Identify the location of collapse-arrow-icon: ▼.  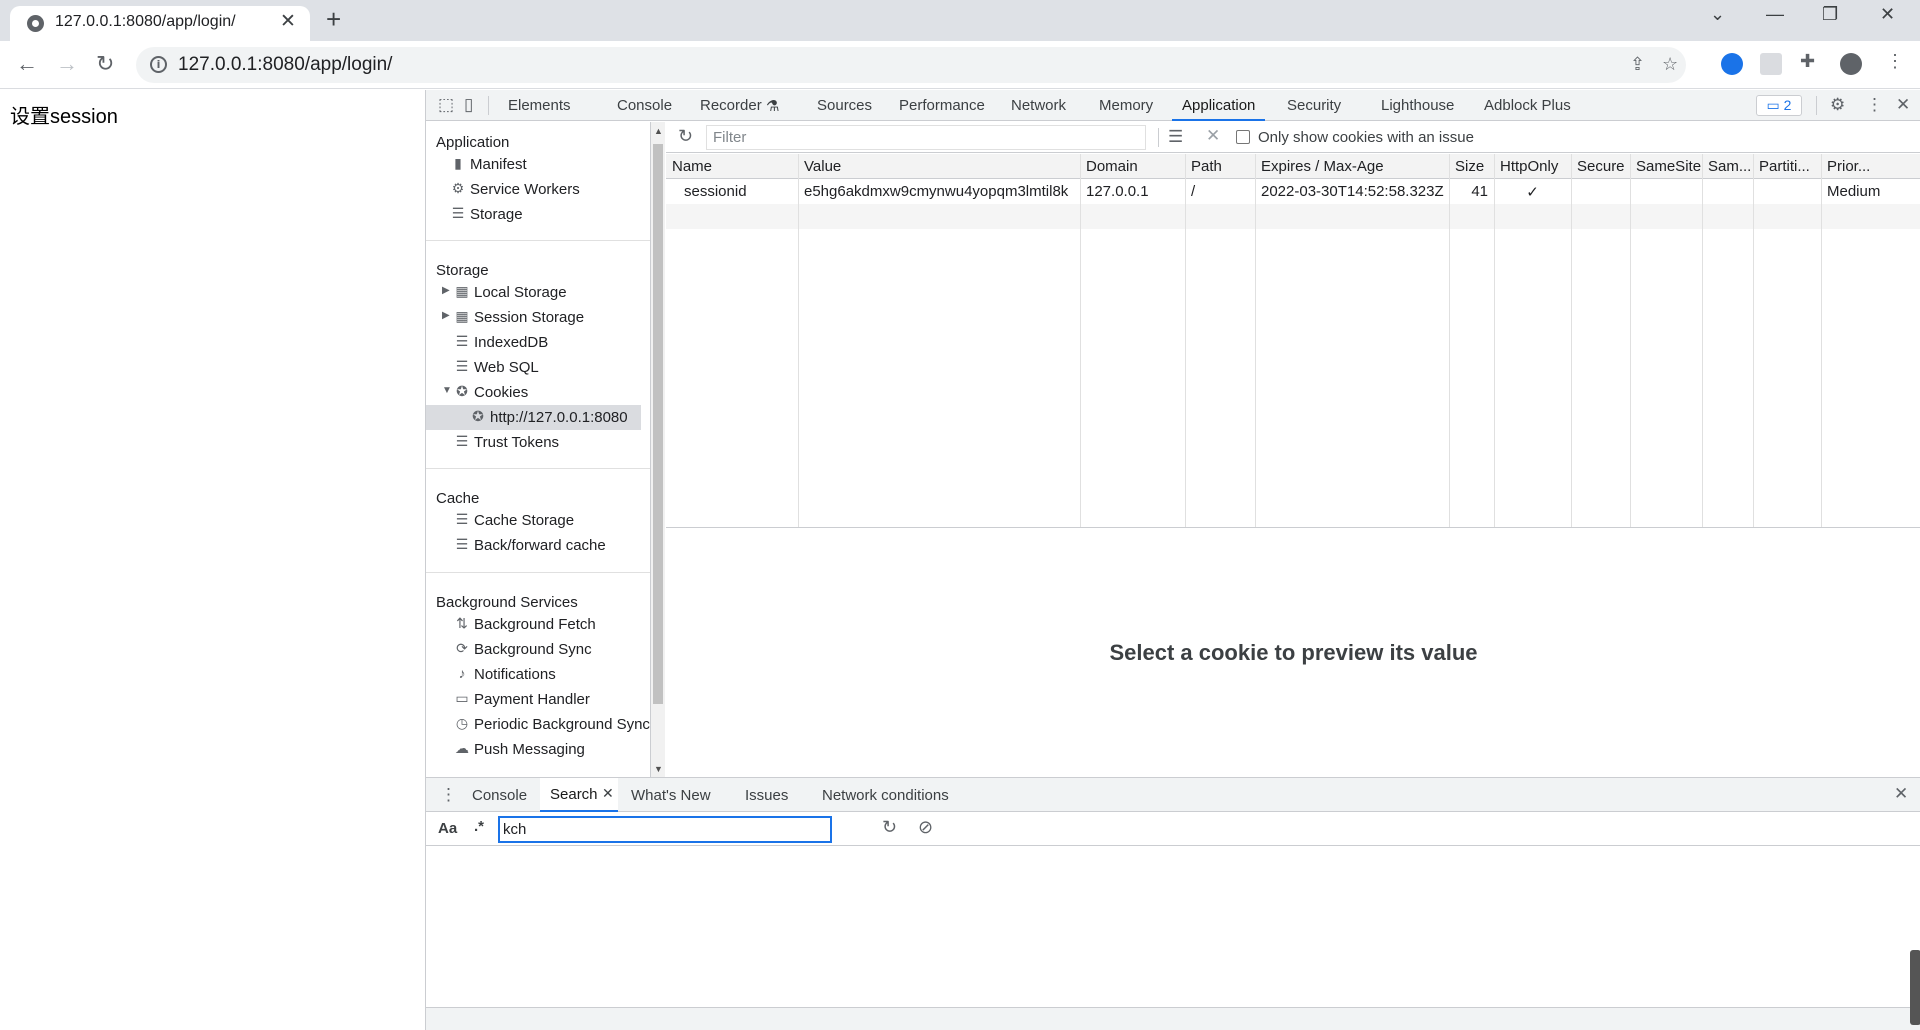
(447, 390).